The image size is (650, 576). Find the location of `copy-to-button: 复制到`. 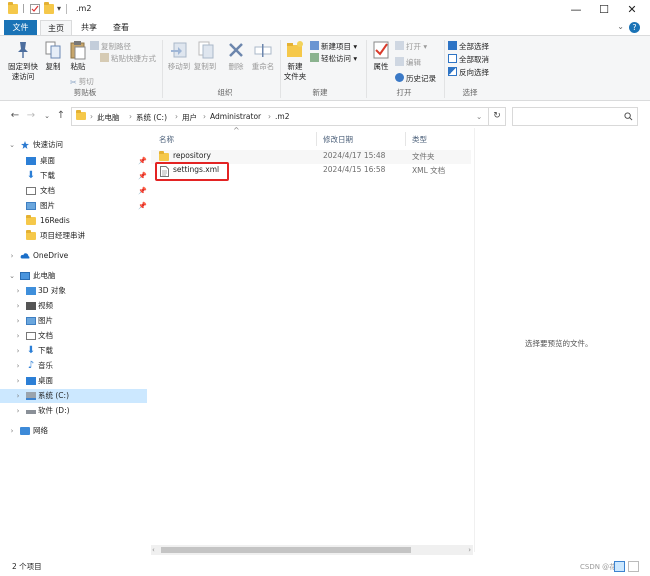

copy-to-button: 复制到 is located at coordinates (205, 56).